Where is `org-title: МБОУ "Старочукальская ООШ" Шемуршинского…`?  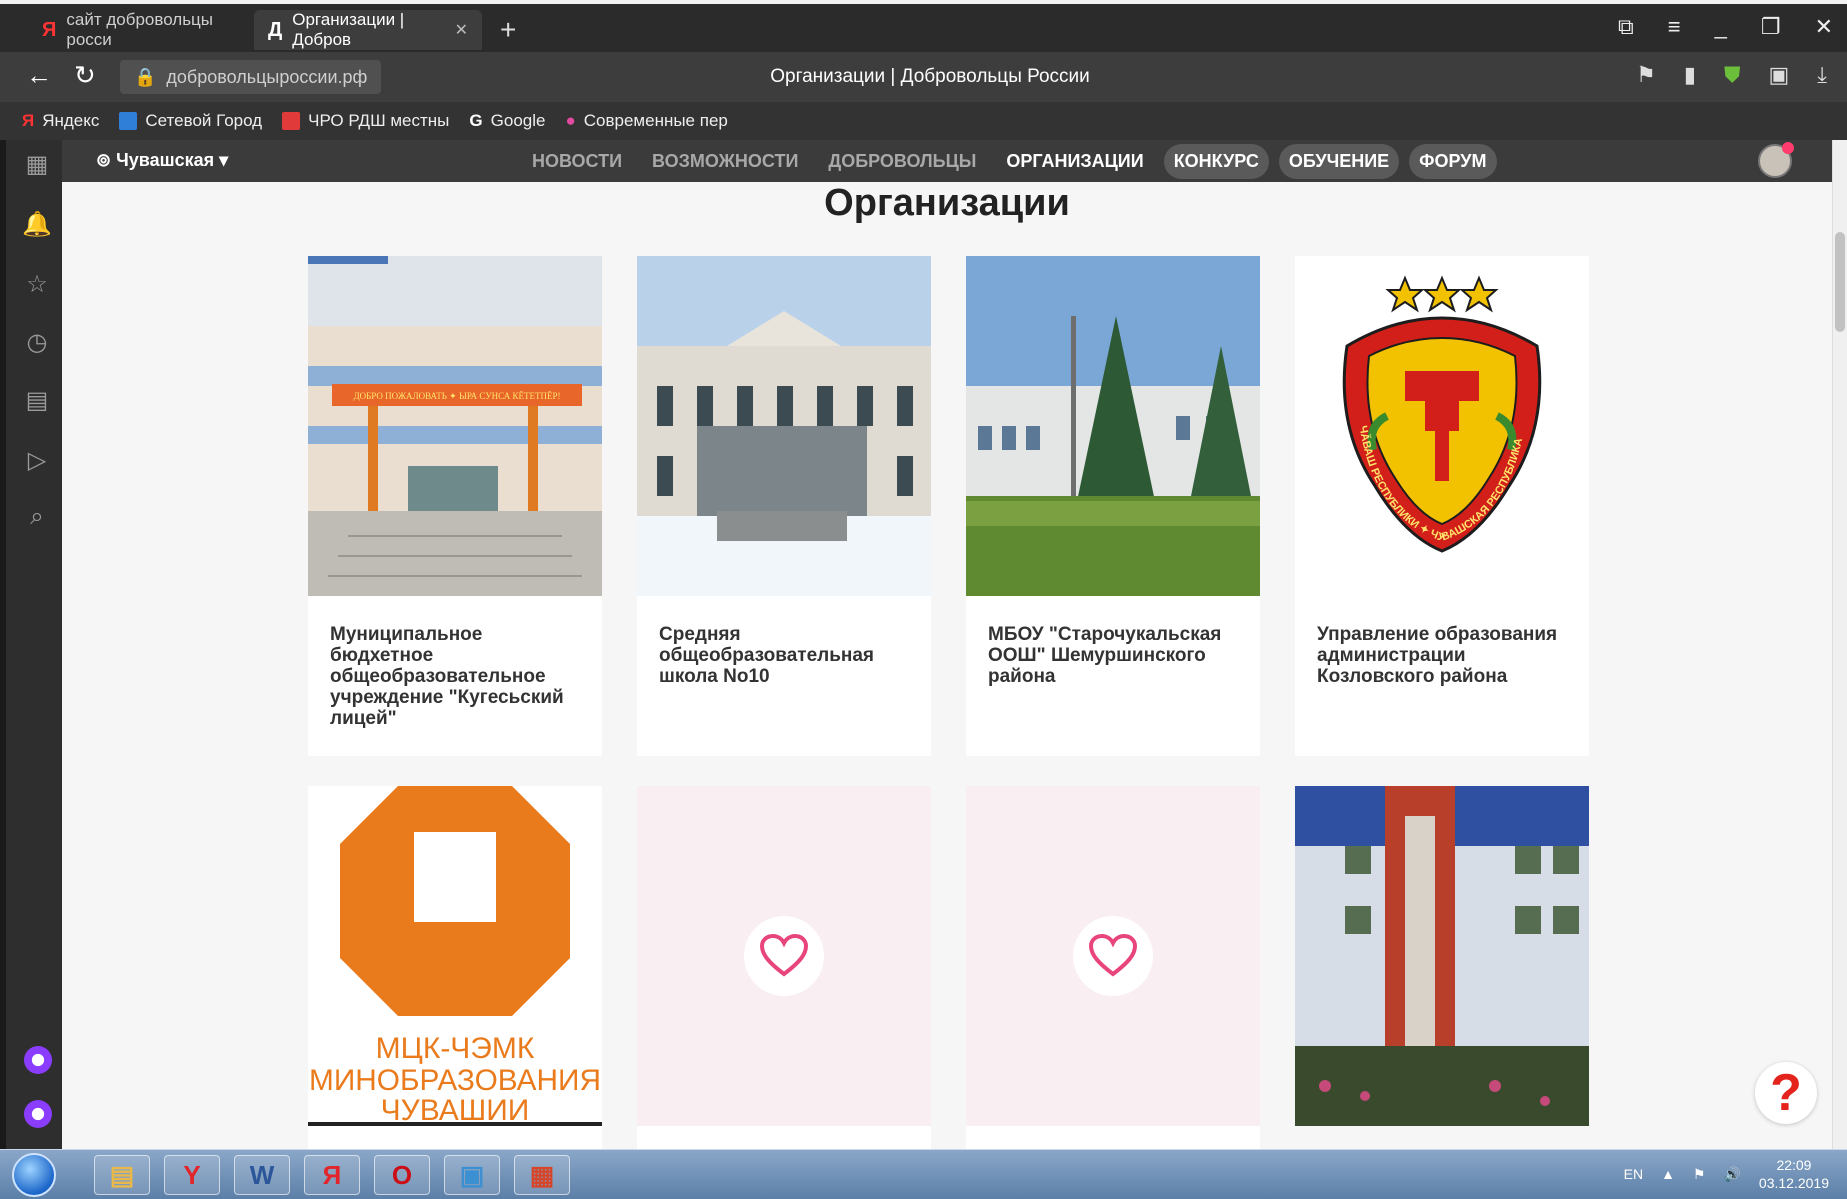
org-title: МБОУ "Старочукальская ООШ" Шемуршинского… is located at coordinates (1105, 655).